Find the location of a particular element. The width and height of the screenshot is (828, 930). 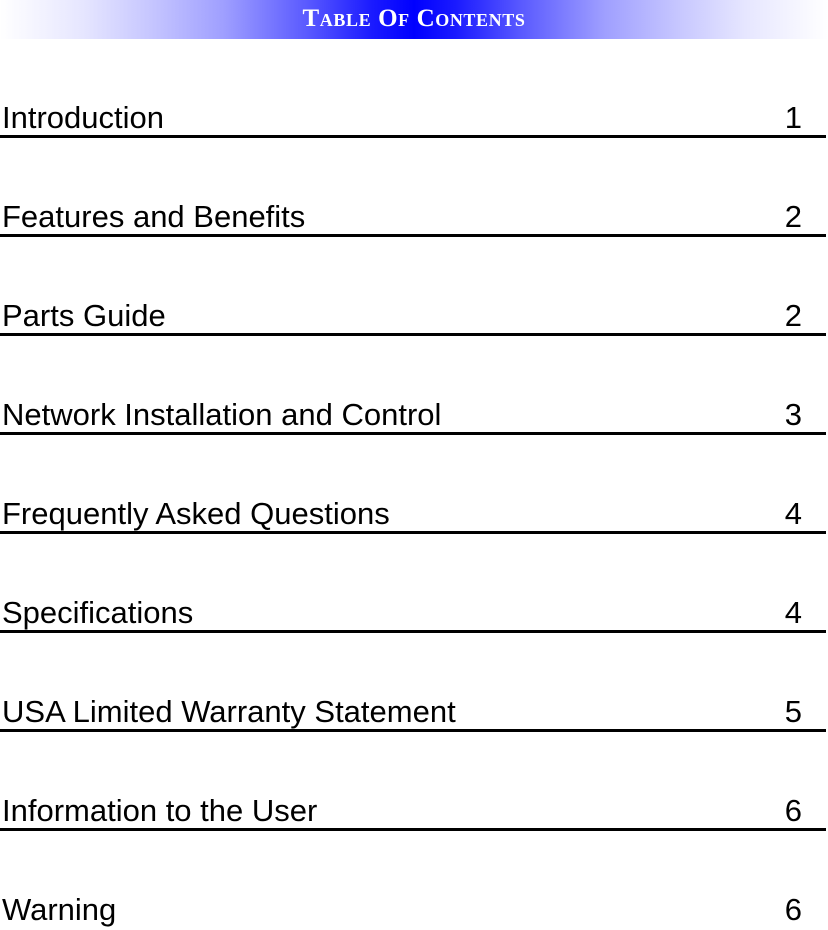

toc-entry-row: Frequently Asked Questions 4 is located at coordinates (414, 514).